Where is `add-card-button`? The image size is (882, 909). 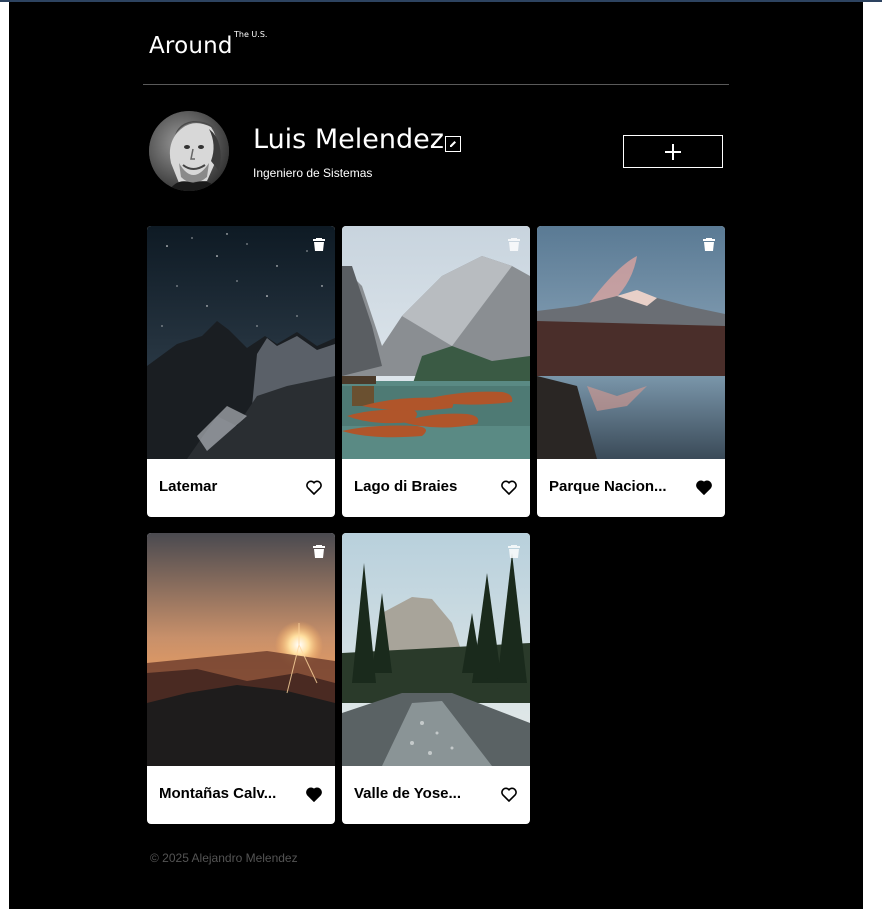 add-card-button is located at coordinates (673, 151).